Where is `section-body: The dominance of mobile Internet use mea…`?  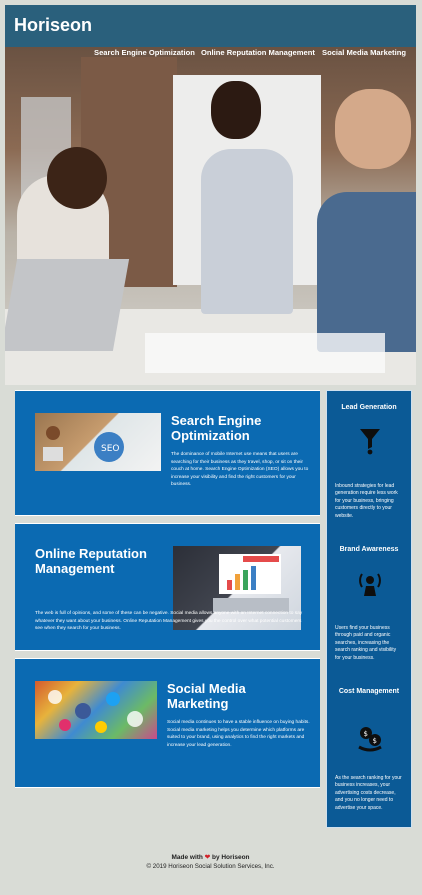
section-body: The dominance of mobile Internet use mea… is located at coordinates (240, 470).